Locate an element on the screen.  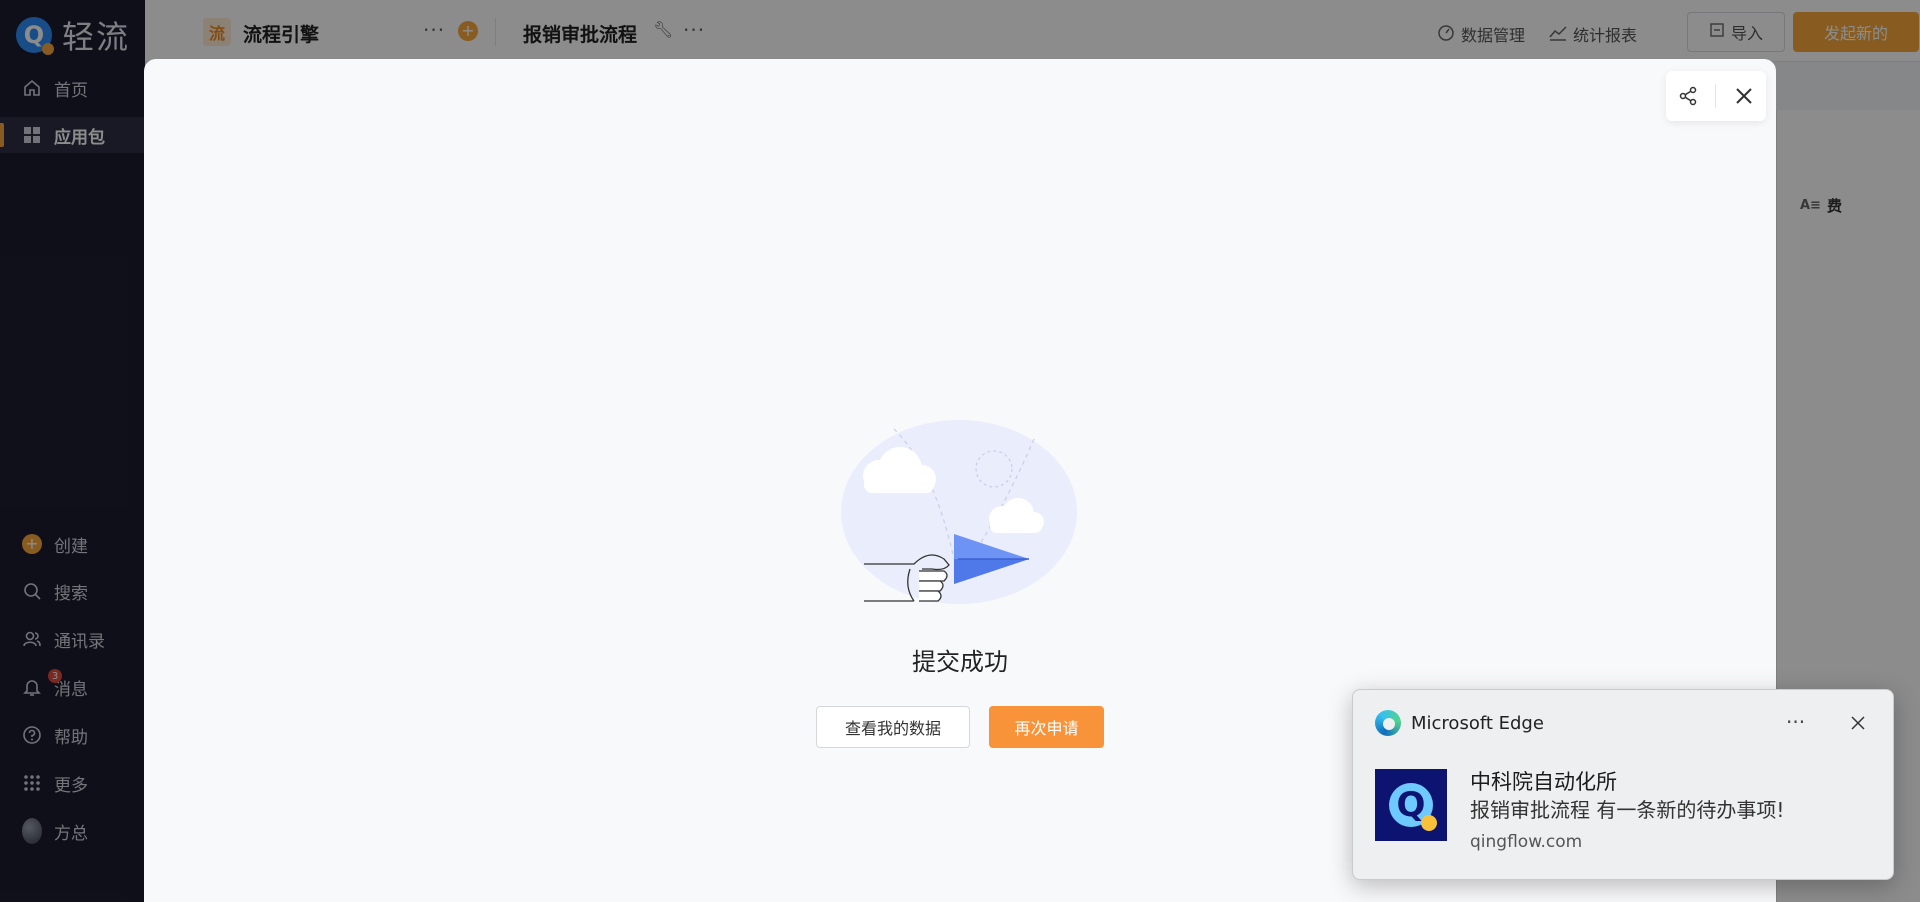
share-icon is located at coordinates (1688, 96).